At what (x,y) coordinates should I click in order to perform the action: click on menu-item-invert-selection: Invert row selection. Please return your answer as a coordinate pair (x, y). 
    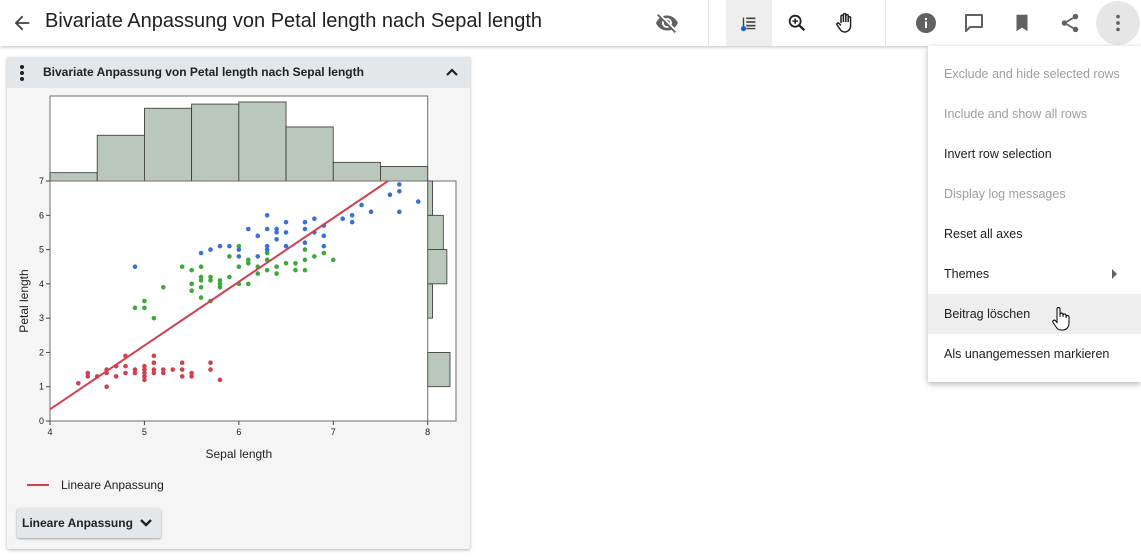
    Looking at the image, I should click on (1034, 154).